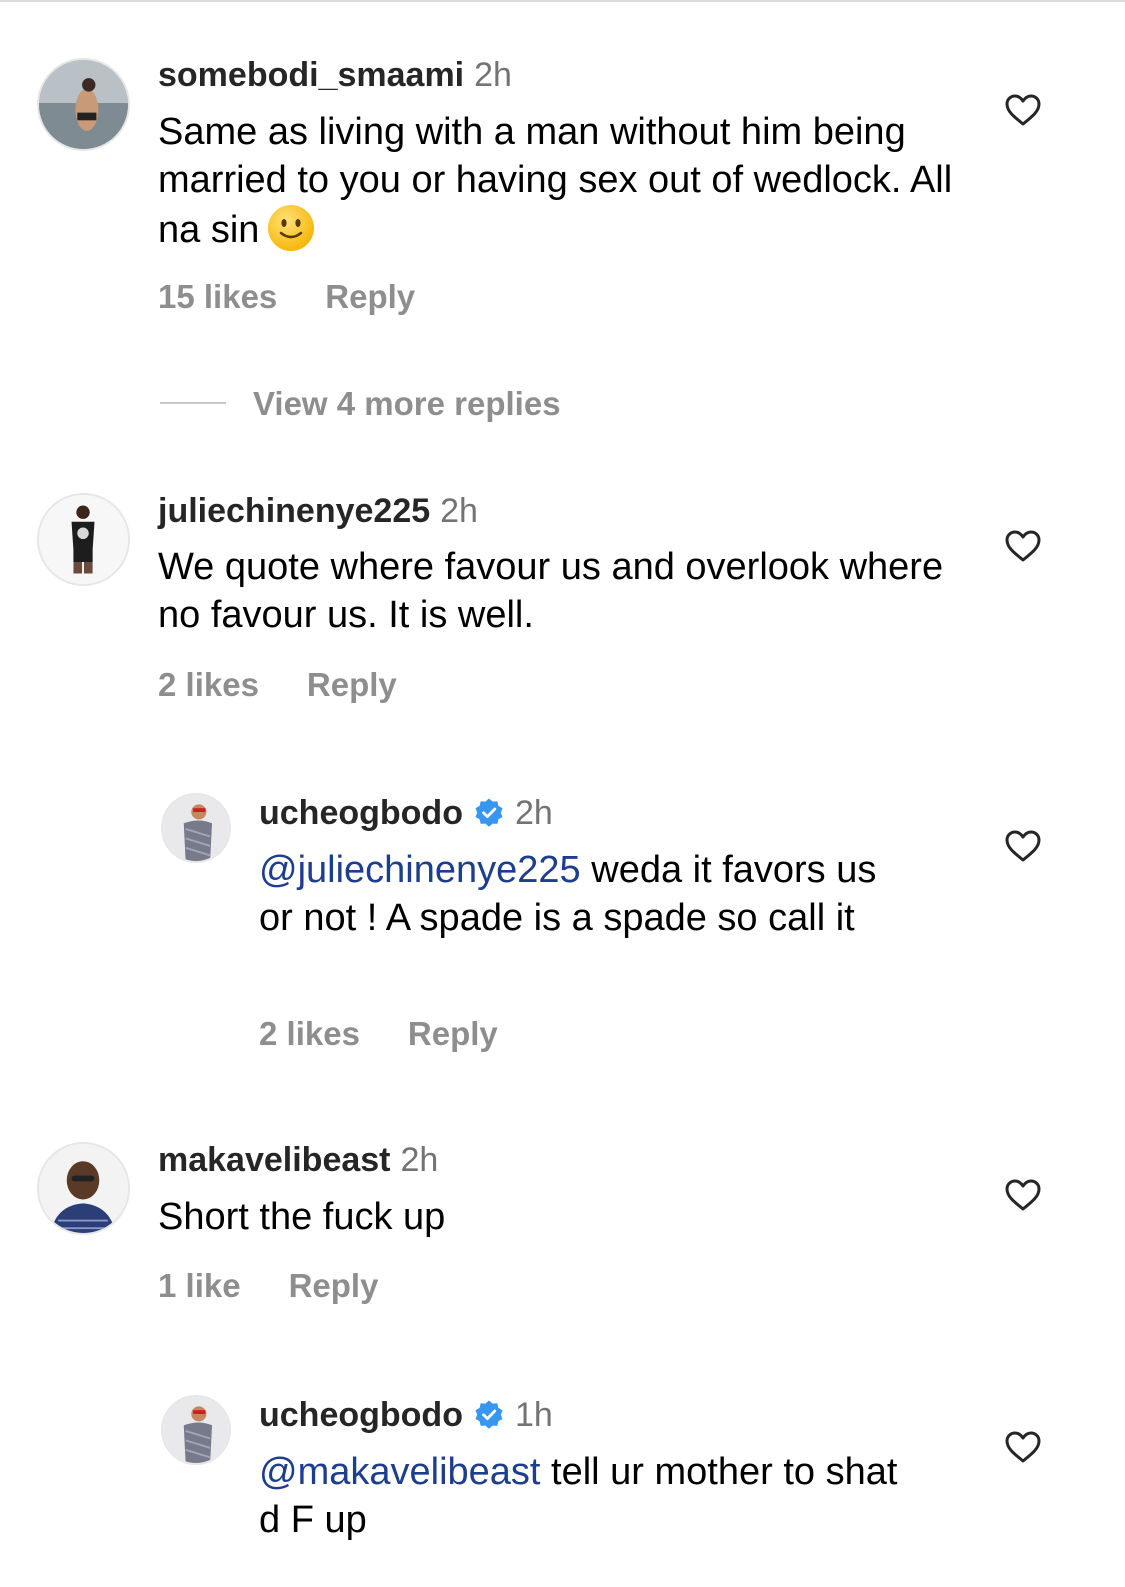 This screenshot has width=1125, height=1587. What do you see at coordinates (294, 511) in the screenshot?
I see `username: juliechinenye225` at bounding box center [294, 511].